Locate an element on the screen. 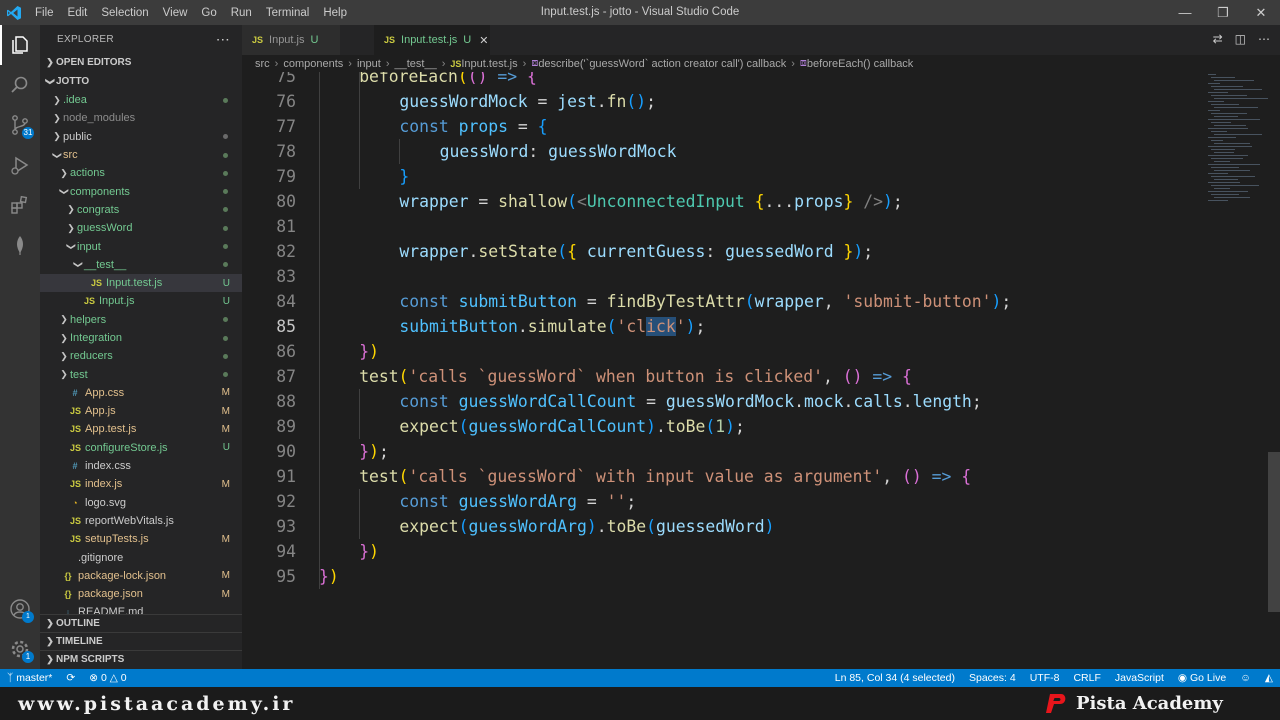 This screenshot has height=720, width=1280. tree-item: ❯ components is located at coordinates (141, 191).